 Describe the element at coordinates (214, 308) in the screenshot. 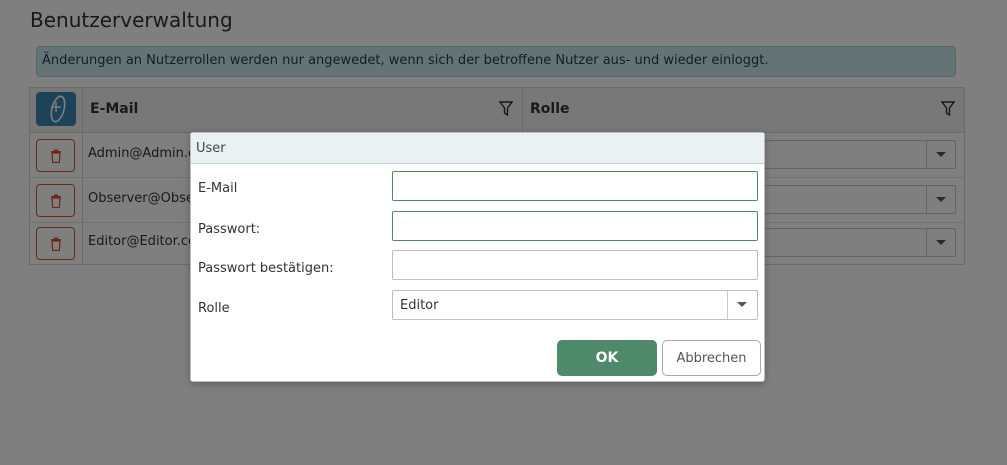

I see `role-label: Rolle` at that location.